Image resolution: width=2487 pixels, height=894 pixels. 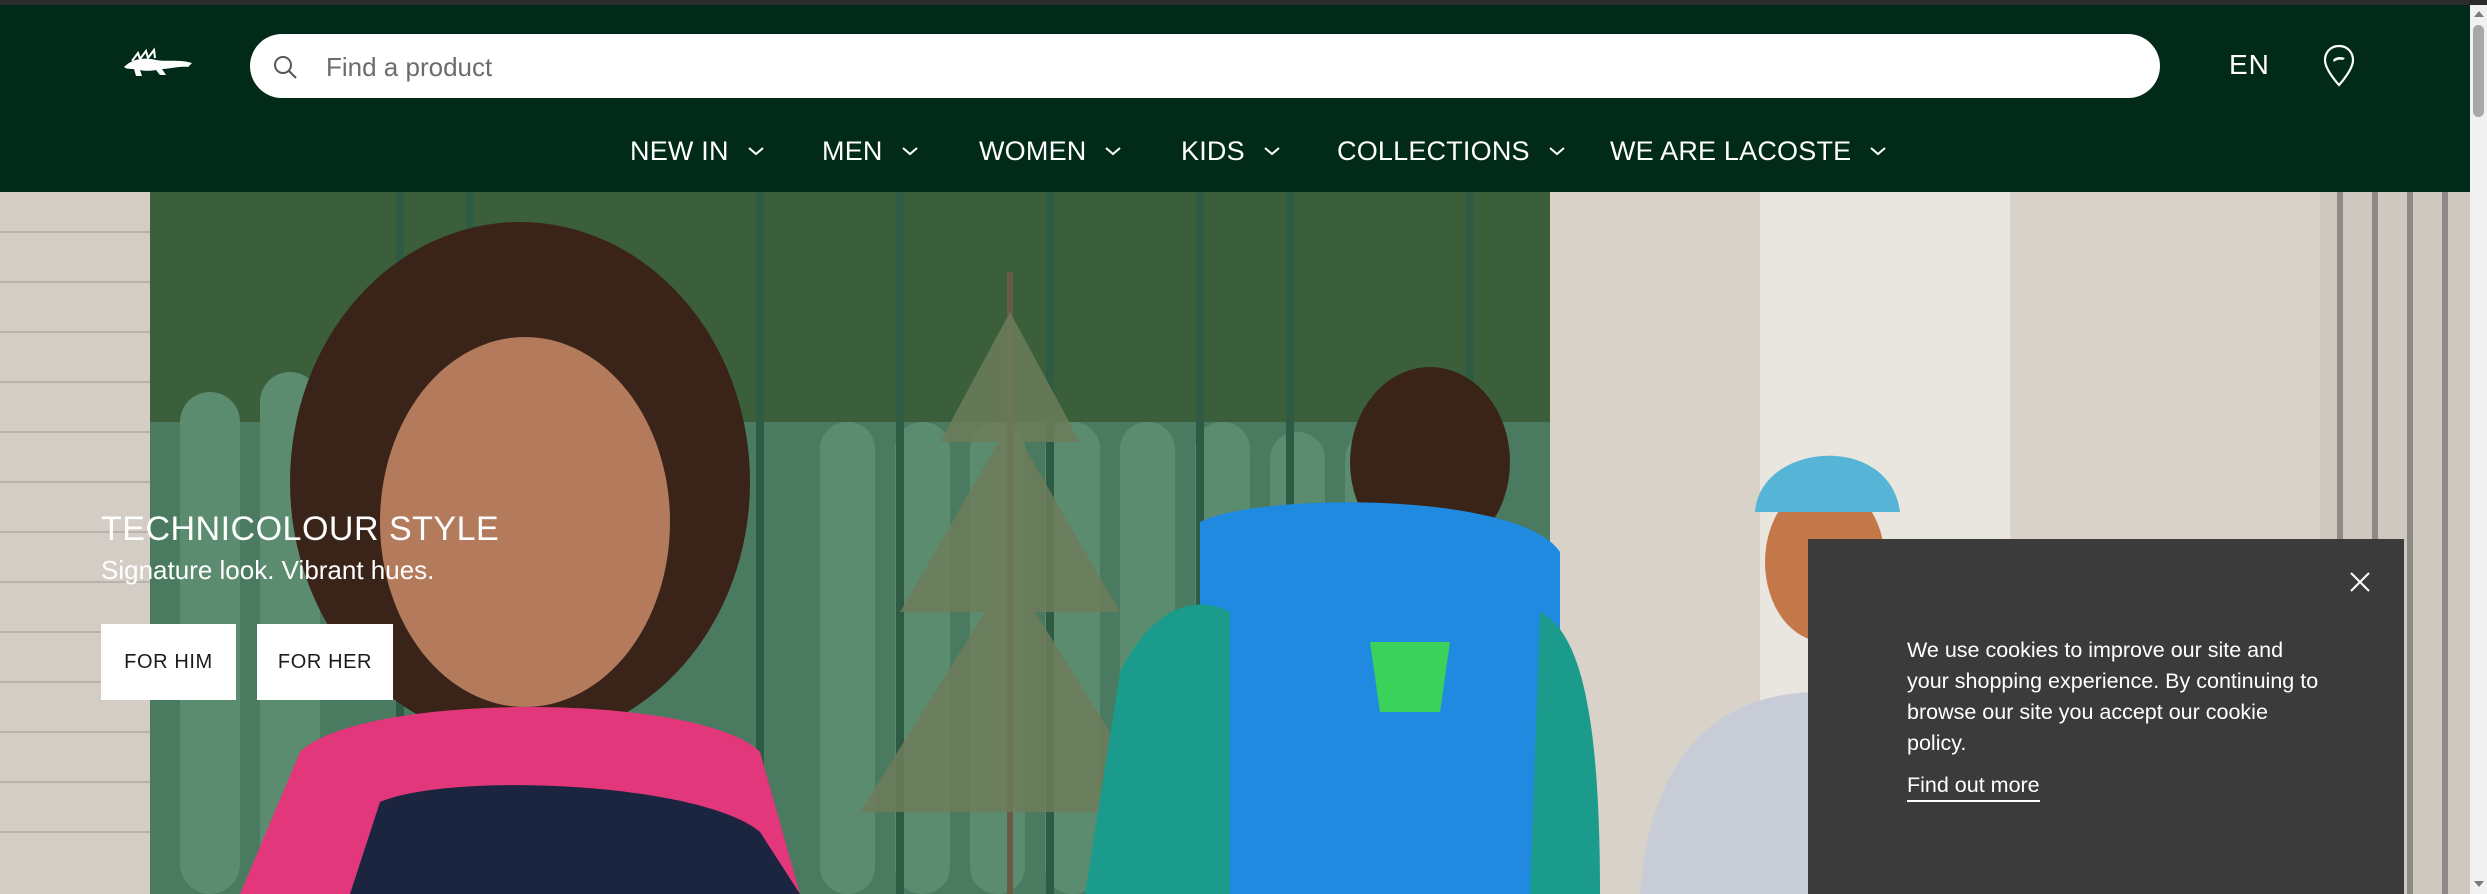 What do you see at coordinates (1973, 787) in the screenshot?
I see `find-out-more-link: Find out more` at bounding box center [1973, 787].